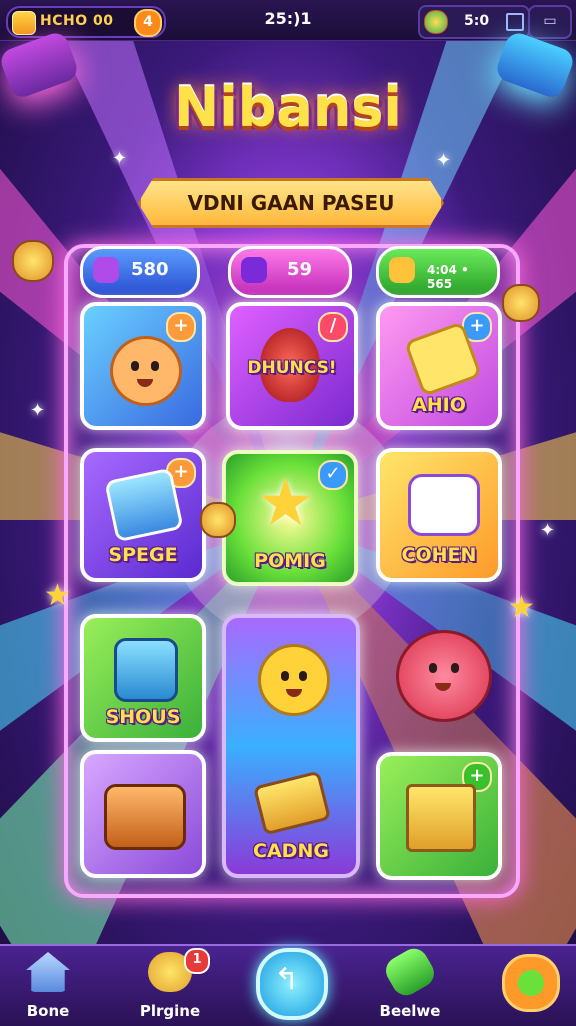  What do you see at coordinates (146, 670) in the screenshot?
I see `dice-icon` at bounding box center [146, 670].